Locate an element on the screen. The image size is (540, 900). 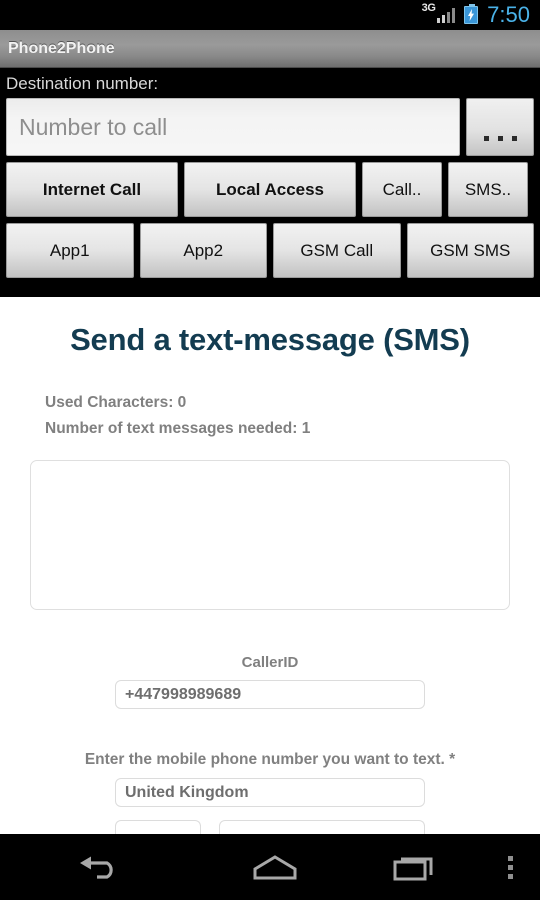
internet-call-button: Internet Call is located at coordinates (92, 189).